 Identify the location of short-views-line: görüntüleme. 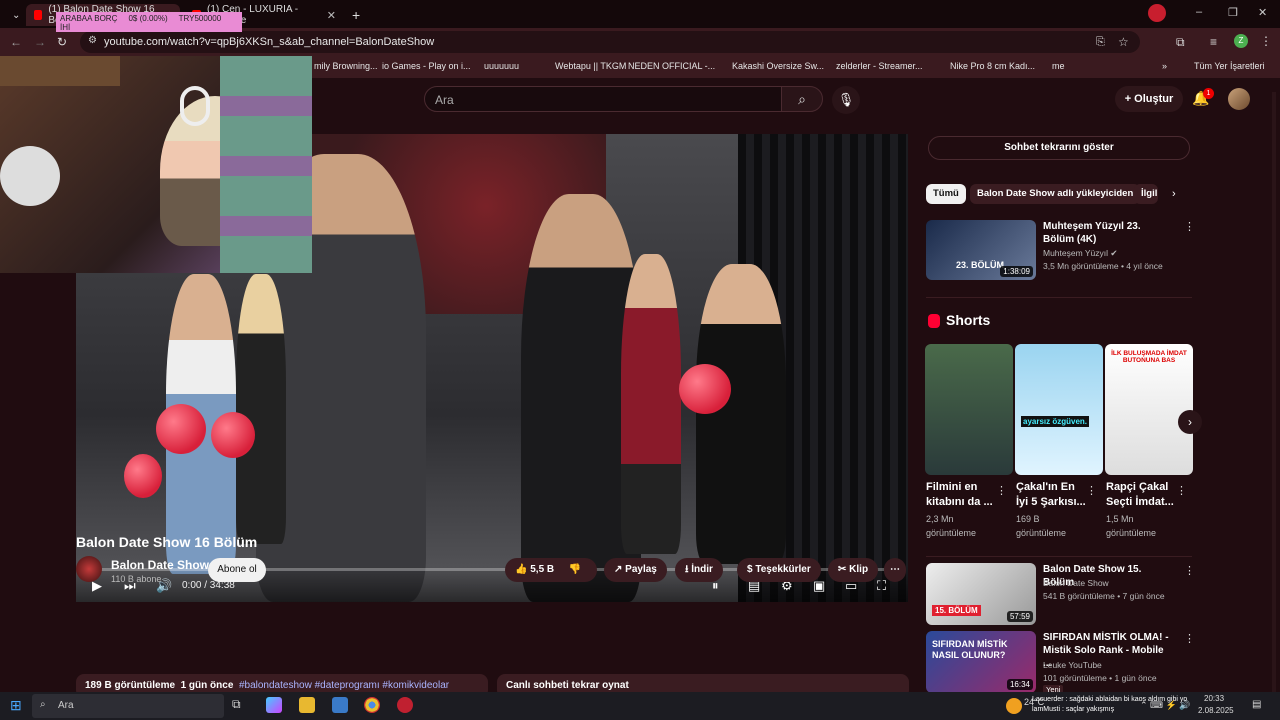
(951, 533).